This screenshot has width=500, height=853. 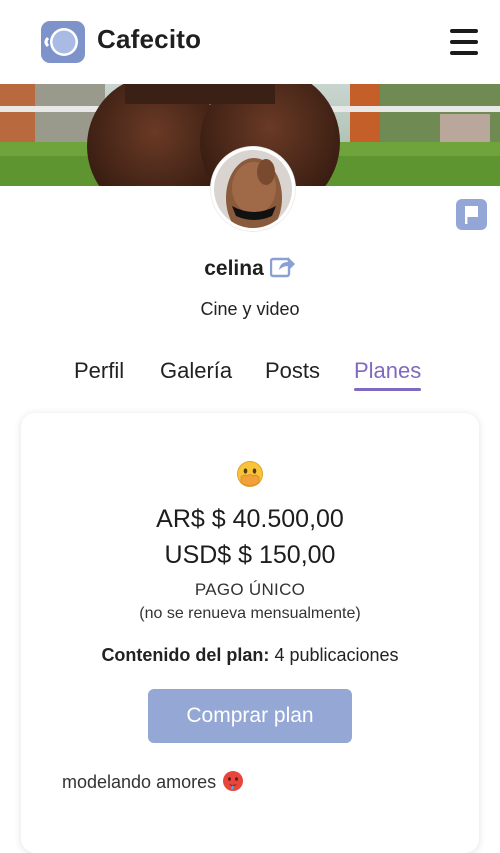 I want to click on payment-type: PAGO ÚNICO, so click(x=250, y=589).